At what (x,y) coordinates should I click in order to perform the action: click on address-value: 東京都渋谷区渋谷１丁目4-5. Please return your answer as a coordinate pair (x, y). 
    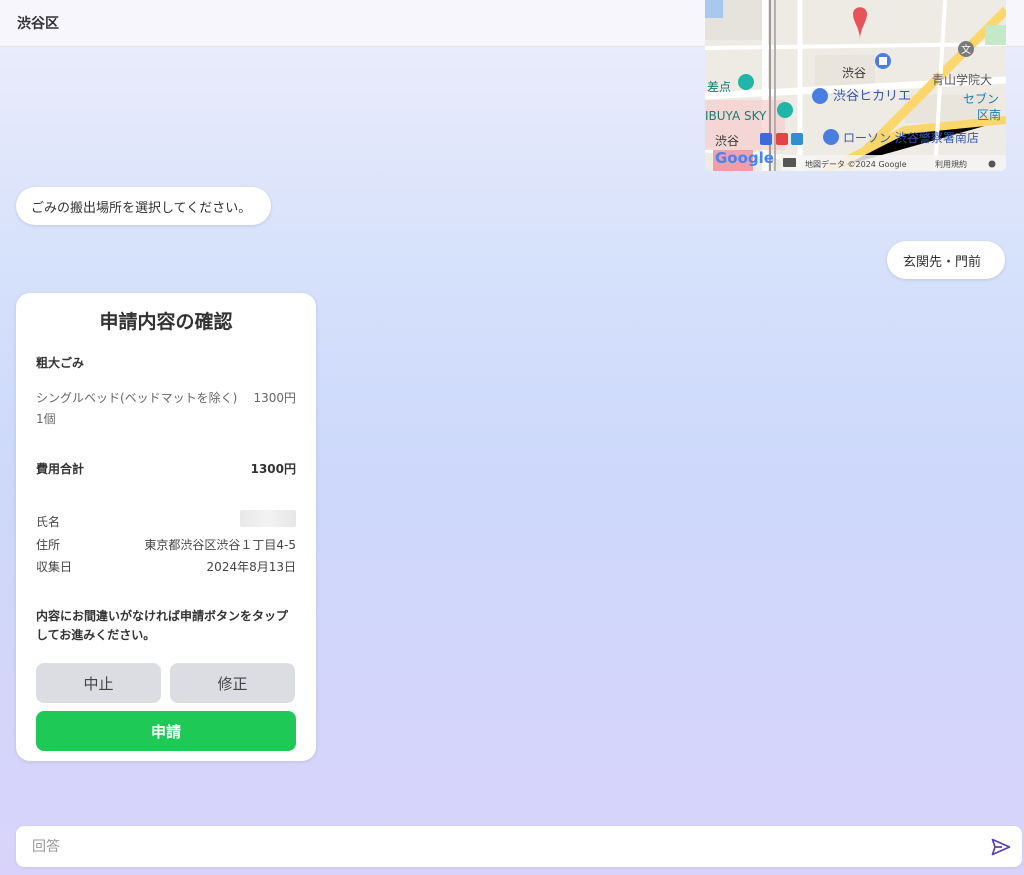
    Looking at the image, I should click on (220, 545).